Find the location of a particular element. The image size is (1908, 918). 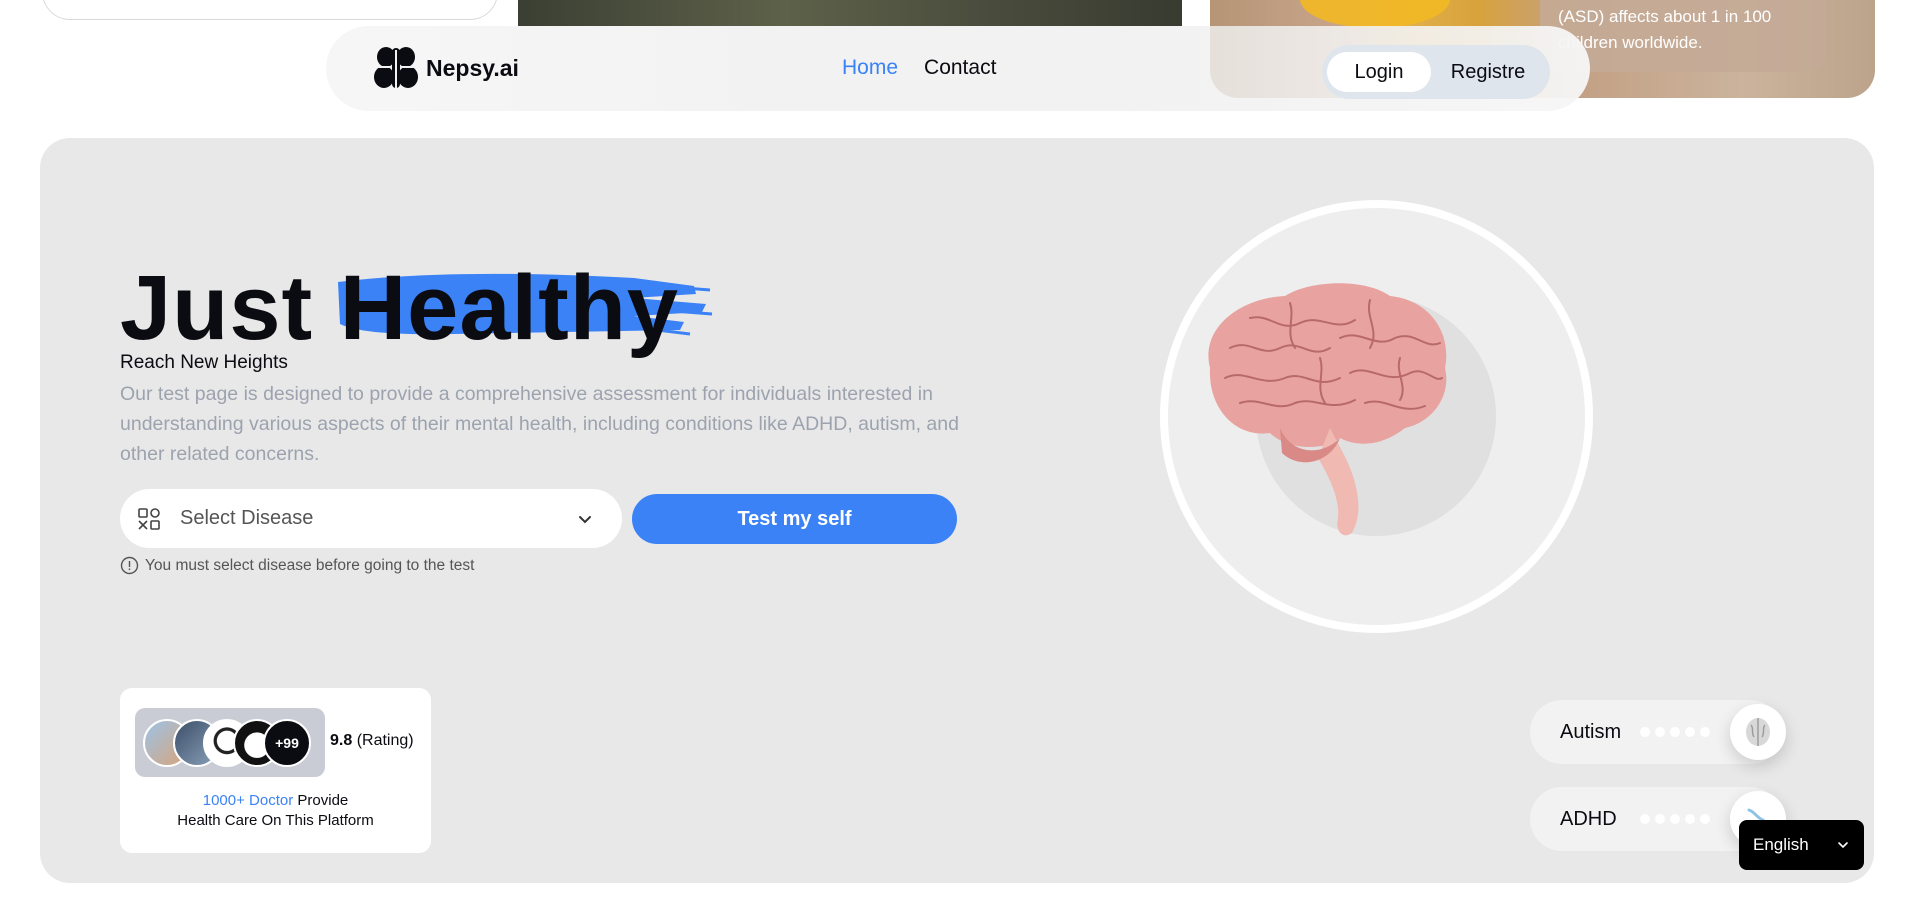

doctors-line1-rest: Provide is located at coordinates (323, 800).